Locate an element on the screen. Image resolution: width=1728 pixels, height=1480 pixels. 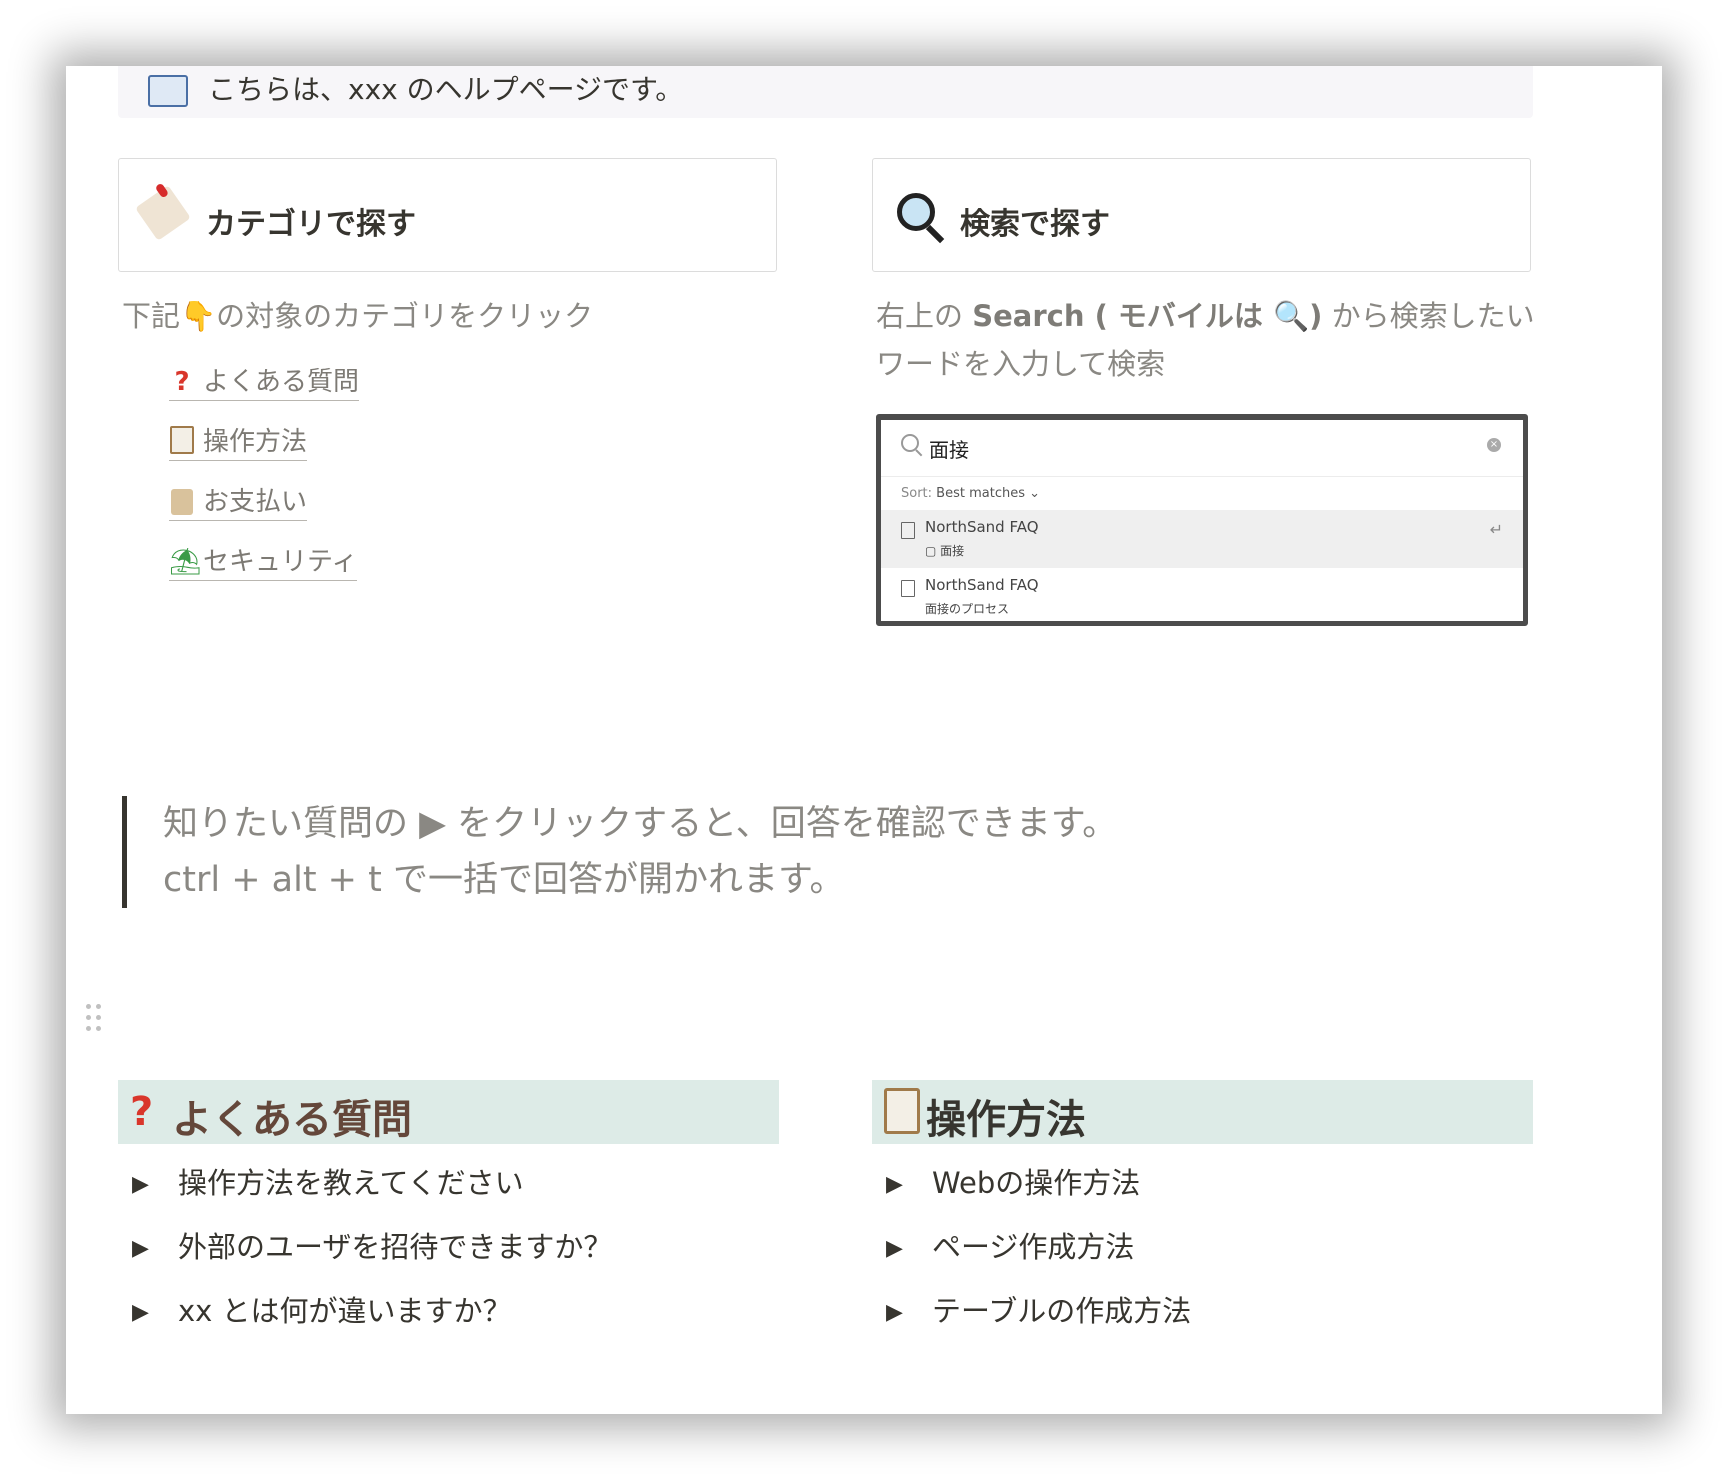
faq-toggle-item: ▶ xx とは何が違いますか？ is located at coordinates (322, 1309).